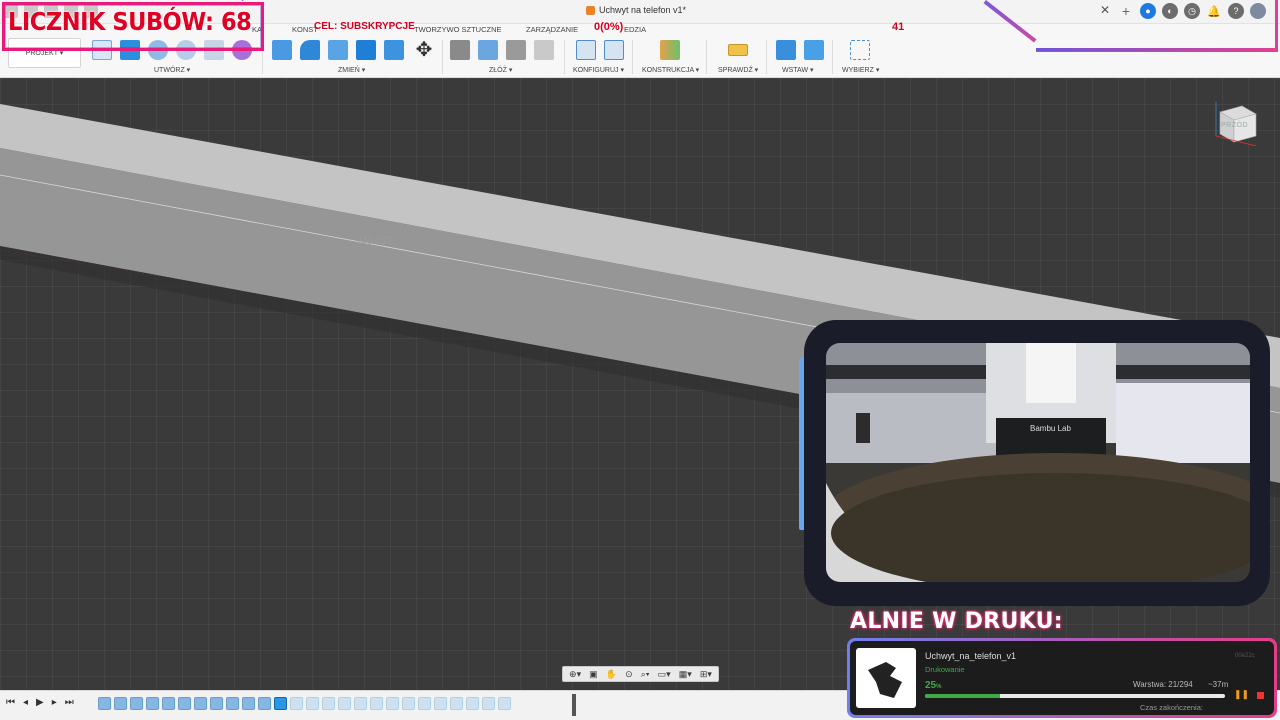  Describe the element at coordinates (670, 70) in the screenshot. I see `construct-group-label: KONSTRUKCJA ▾` at that location.